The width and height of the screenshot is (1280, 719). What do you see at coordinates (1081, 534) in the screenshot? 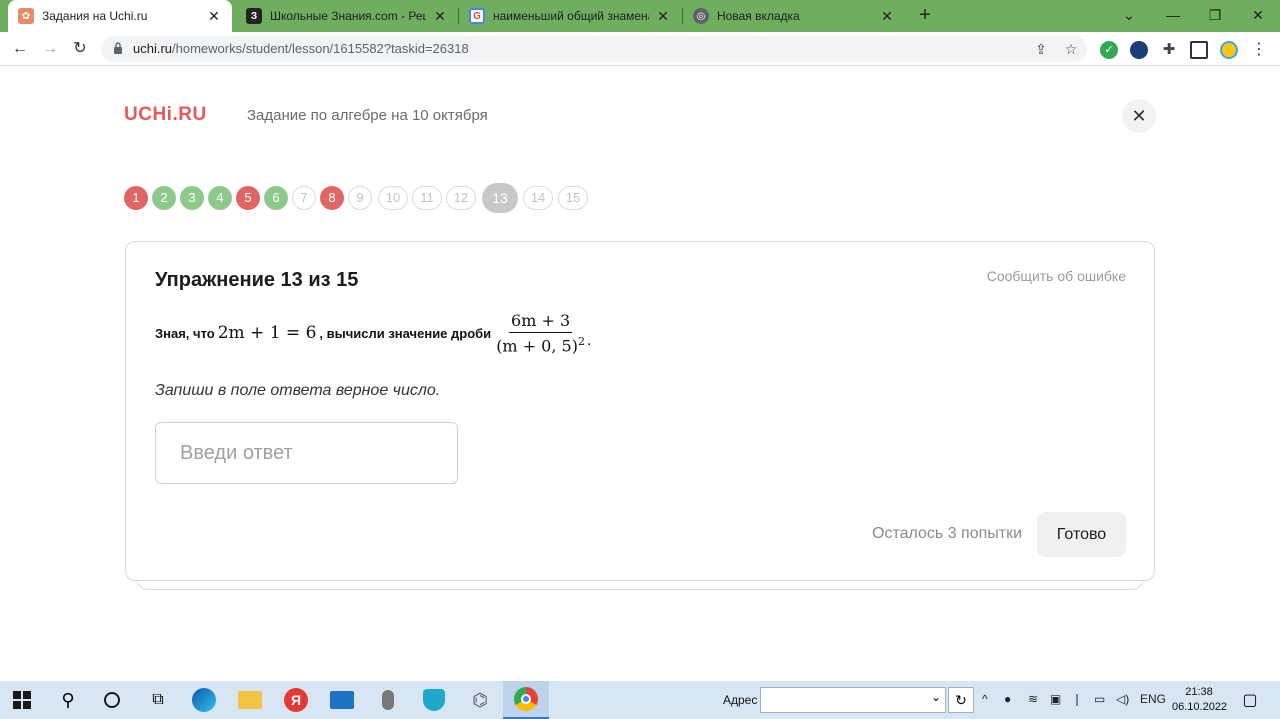
I see `submit-button: Готово` at bounding box center [1081, 534].